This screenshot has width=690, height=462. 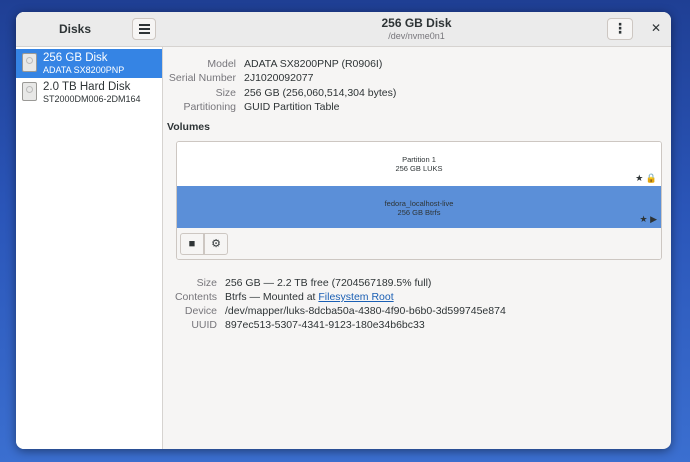 What do you see at coordinates (216, 244) in the screenshot?
I see `settings-gear-button: ⚙` at bounding box center [216, 244].